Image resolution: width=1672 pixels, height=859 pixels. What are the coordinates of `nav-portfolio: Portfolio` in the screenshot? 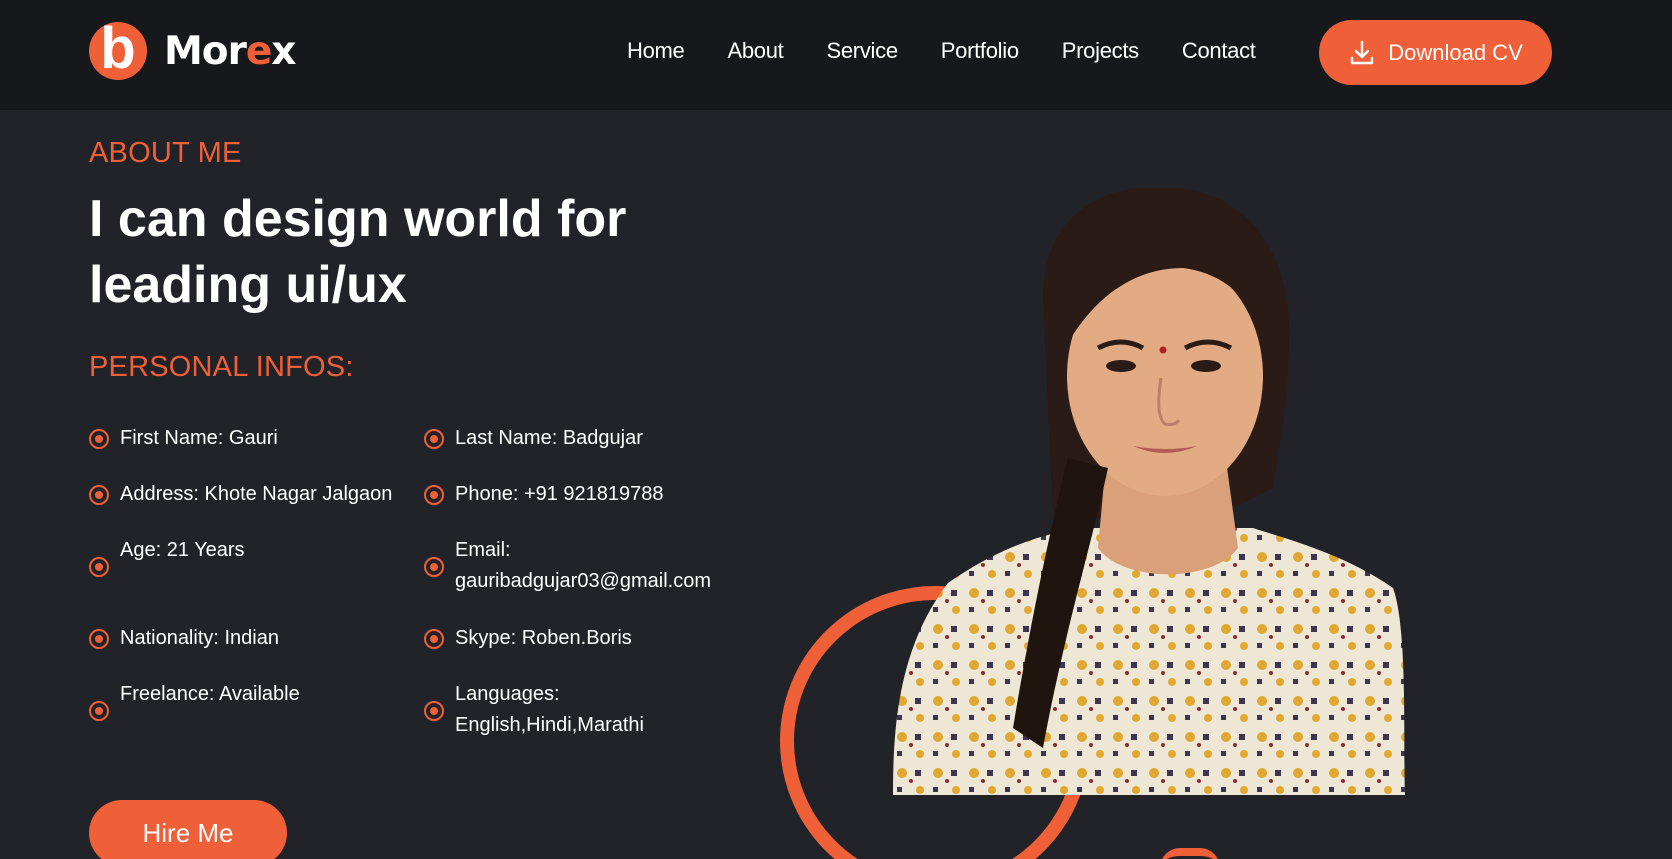 It's located at (980, 51).